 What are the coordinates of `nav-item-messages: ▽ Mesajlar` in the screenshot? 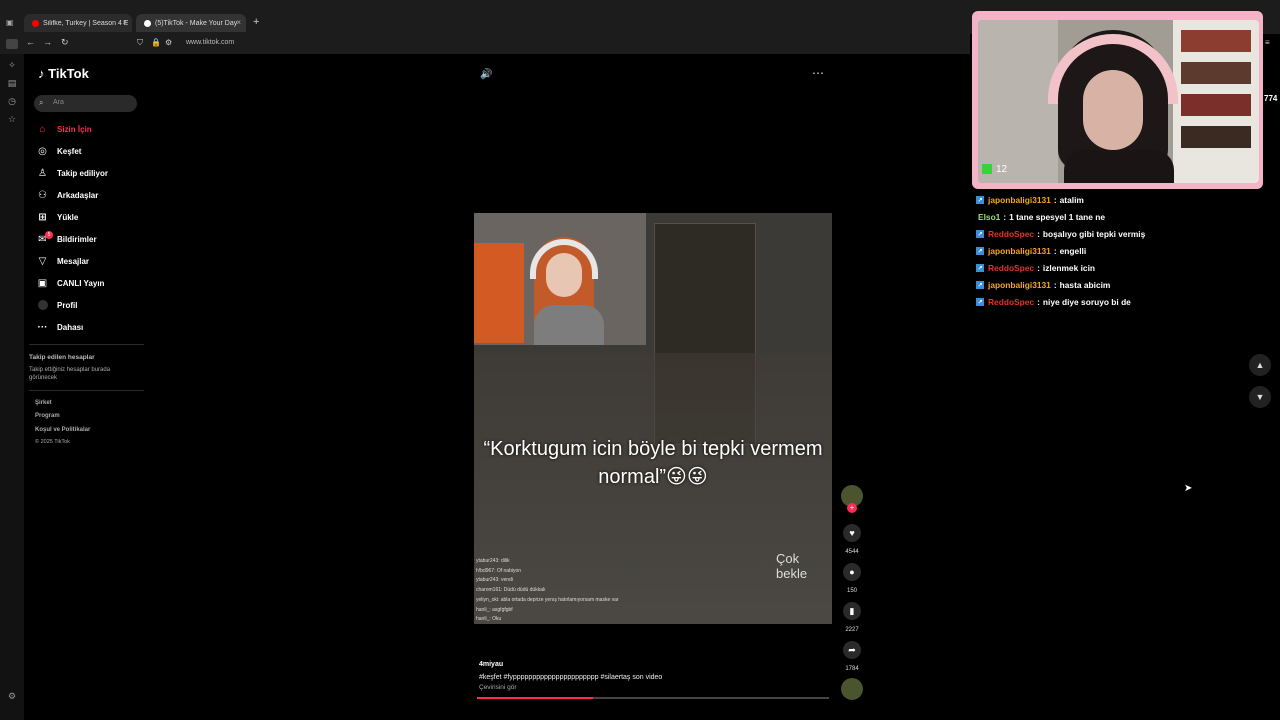 It's located at (63, 261).